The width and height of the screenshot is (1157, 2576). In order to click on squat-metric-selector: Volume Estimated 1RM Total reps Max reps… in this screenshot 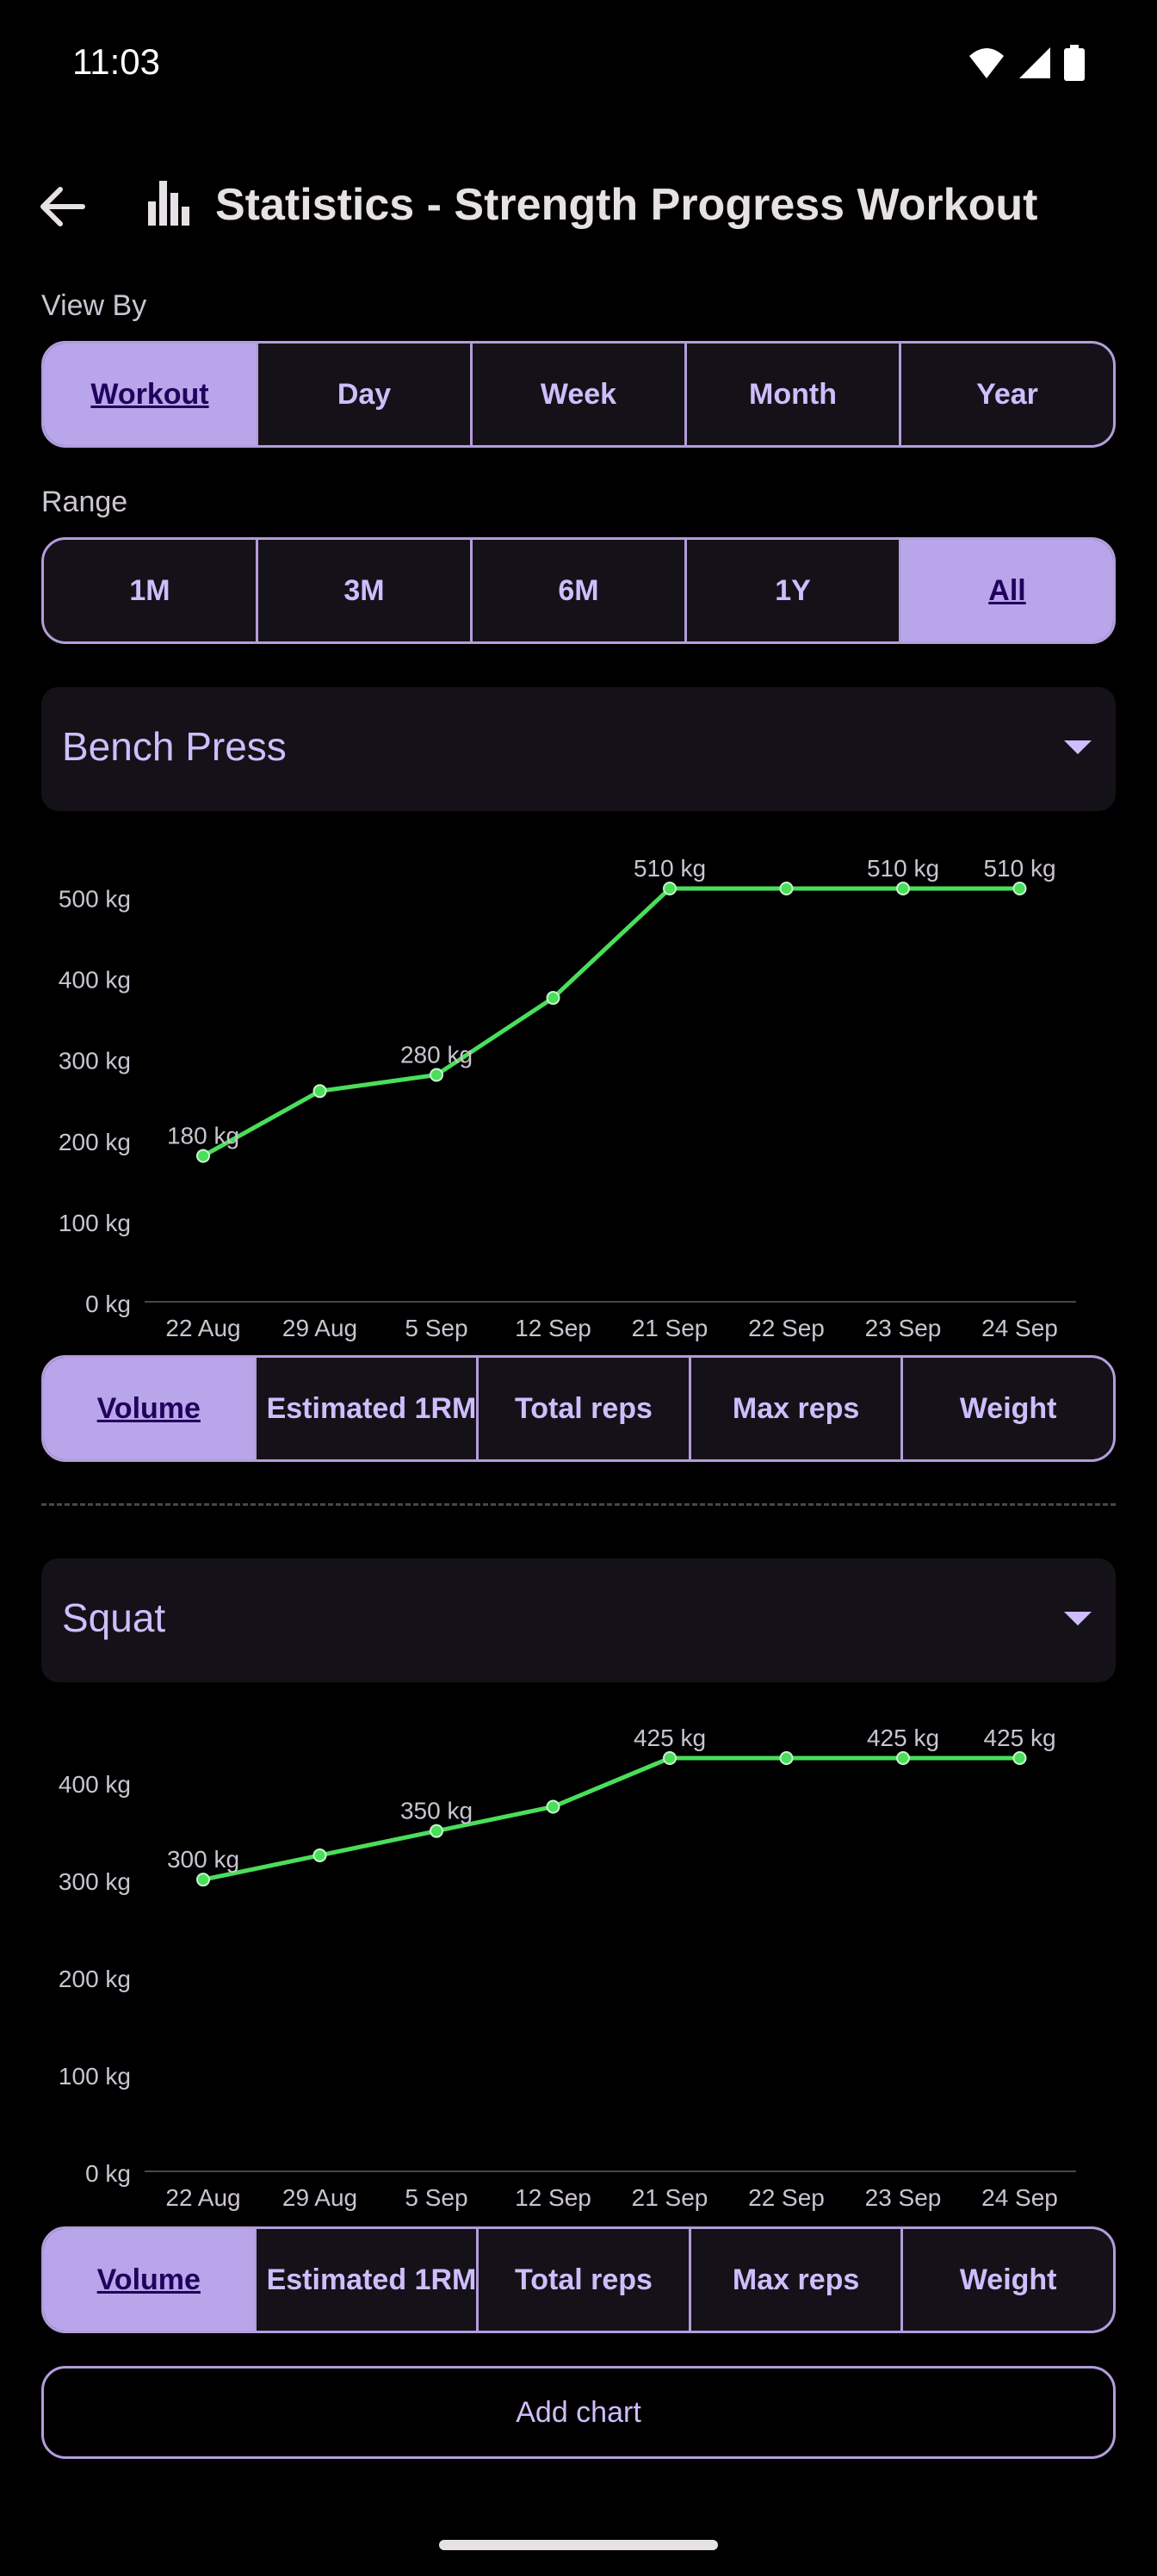, I will do `click(579, 2280)`.